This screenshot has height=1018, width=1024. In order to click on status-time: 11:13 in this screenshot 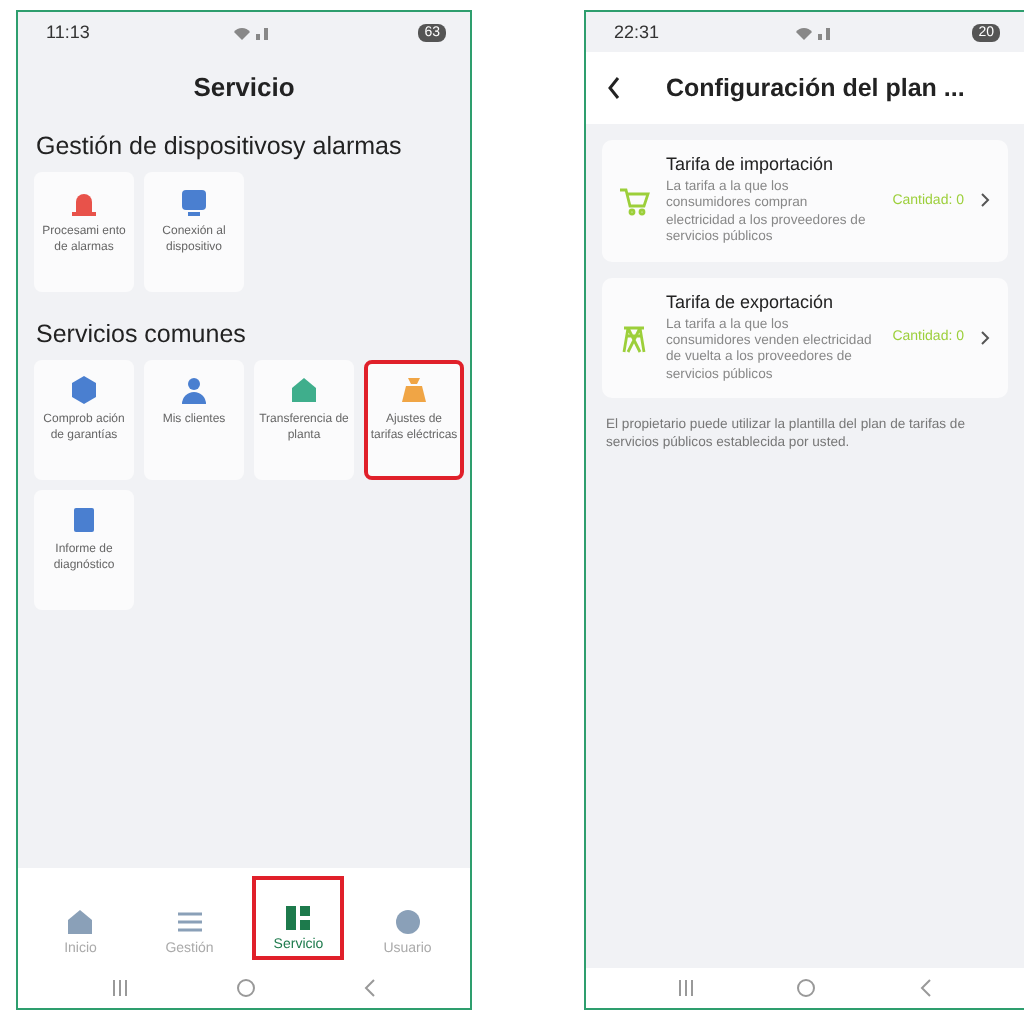, I will do `click(68, 32)`.